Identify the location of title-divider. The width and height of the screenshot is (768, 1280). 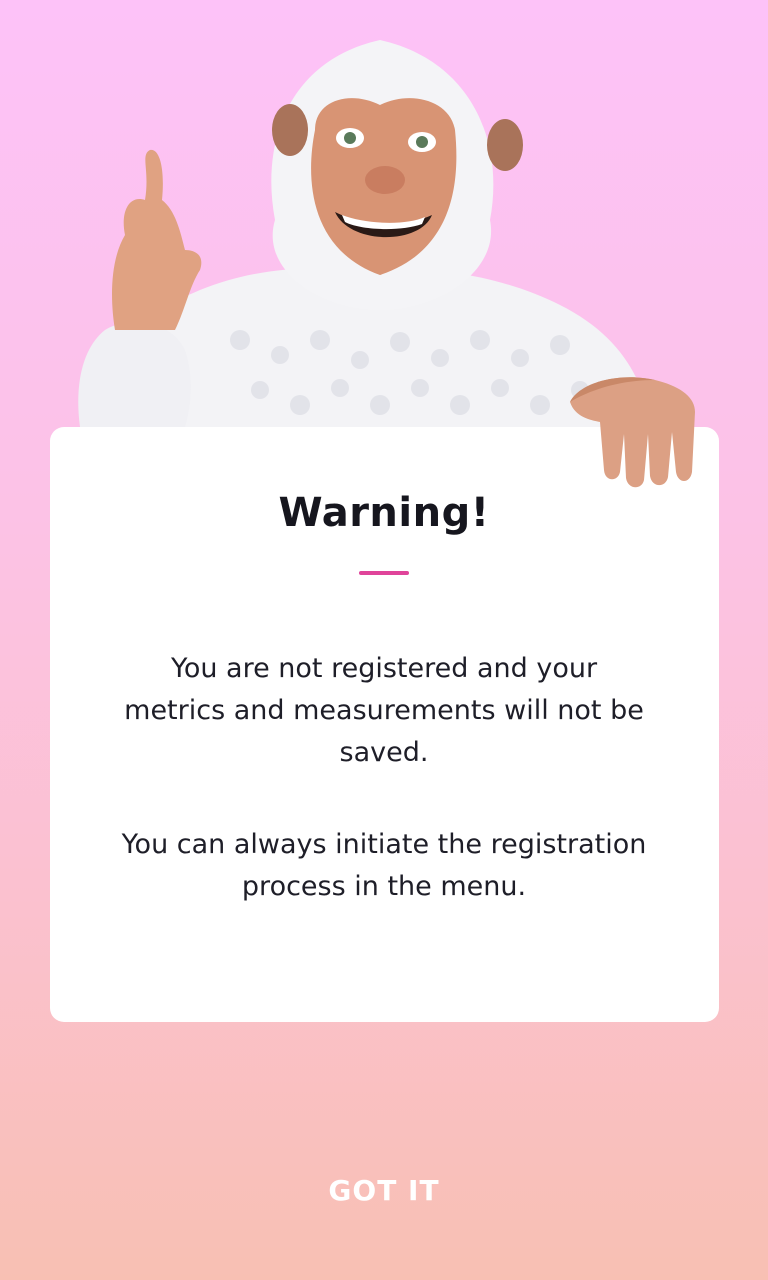
(384, 573).